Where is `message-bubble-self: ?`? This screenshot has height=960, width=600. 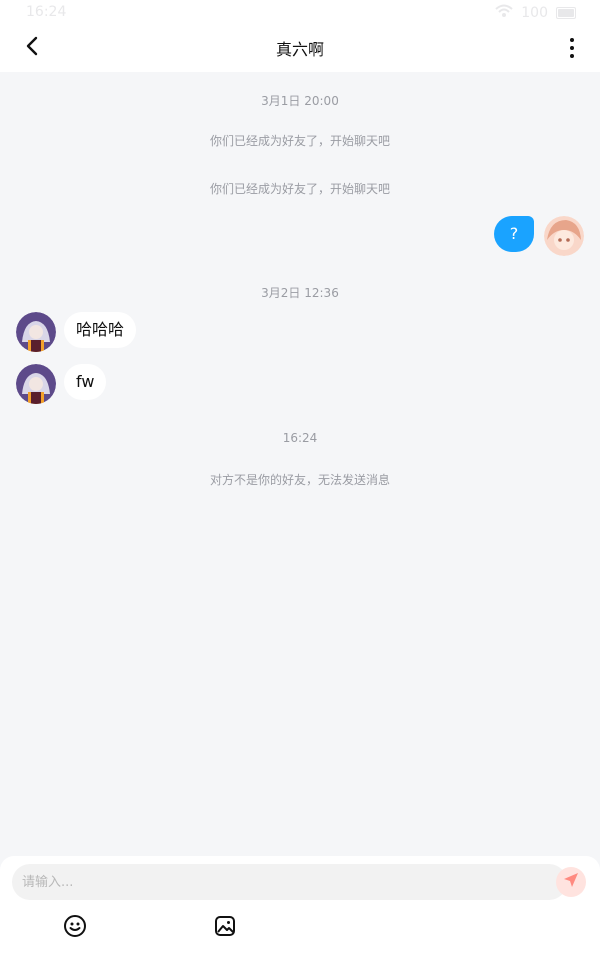 message-bubble-self: ? is located at coordinates (514, 234).